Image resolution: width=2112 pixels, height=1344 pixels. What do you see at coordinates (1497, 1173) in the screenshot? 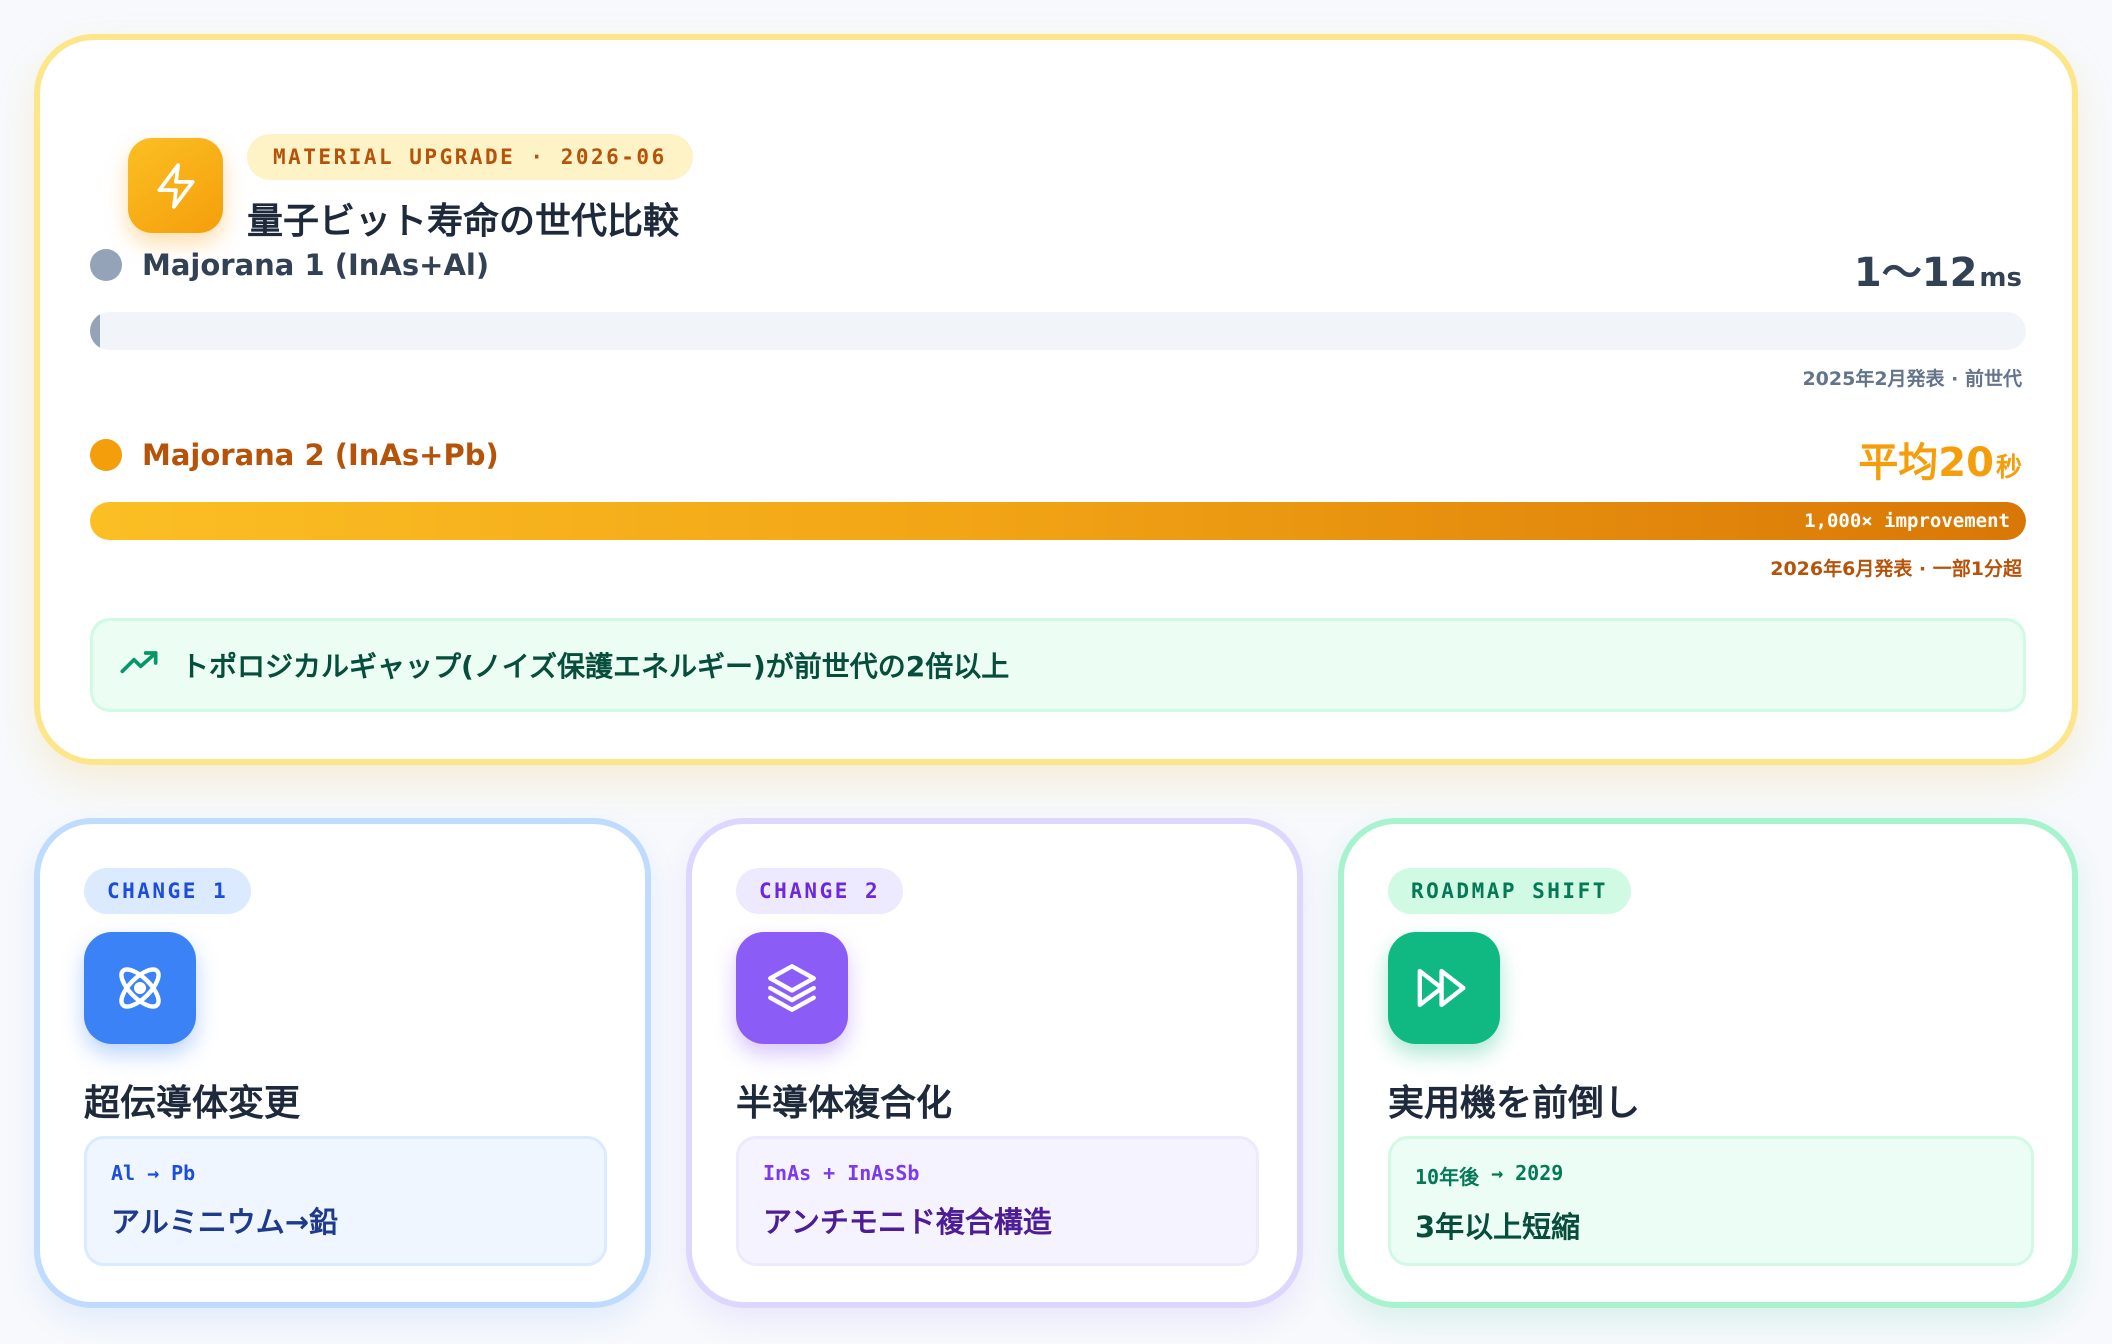
I see `roadmap-shift-arrow: →` at bounding box center [1497, 1173].